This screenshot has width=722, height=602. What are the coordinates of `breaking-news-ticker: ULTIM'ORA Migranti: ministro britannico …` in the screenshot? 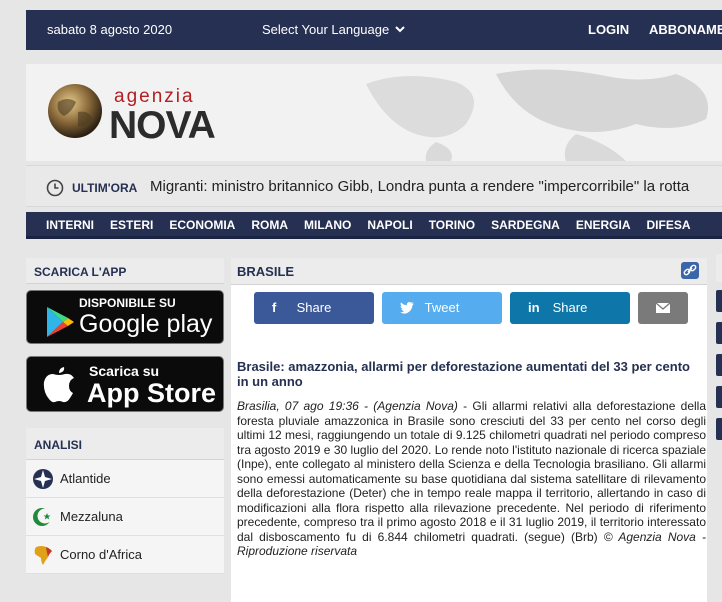 It's located at (374, 186).